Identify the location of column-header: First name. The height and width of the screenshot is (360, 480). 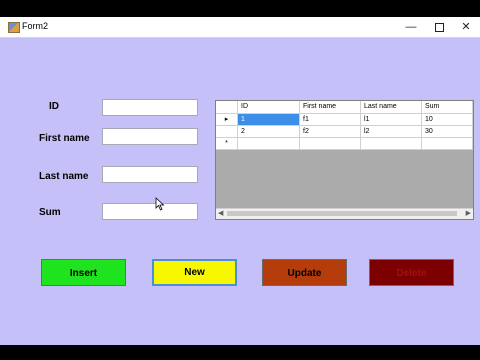
(330, 107).